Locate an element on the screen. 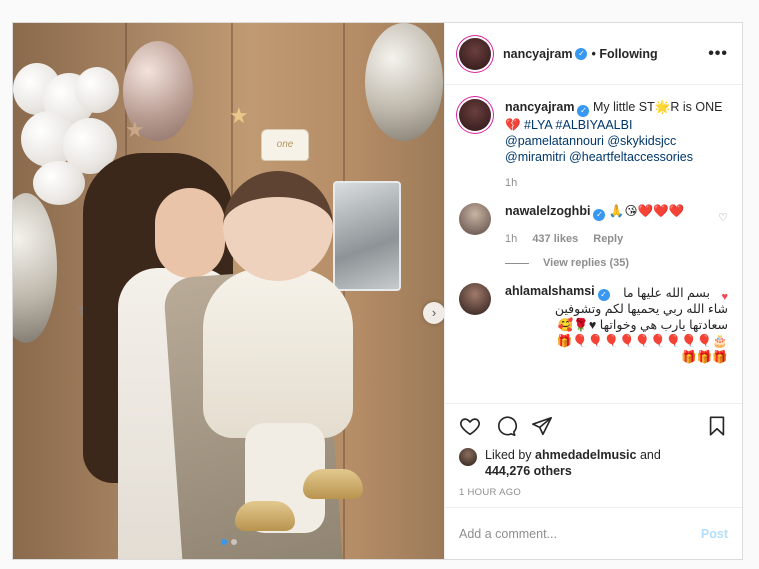 The height and width of the screenshot is (569, 759). next-photo-button: › is located at coordinates (433, 313).